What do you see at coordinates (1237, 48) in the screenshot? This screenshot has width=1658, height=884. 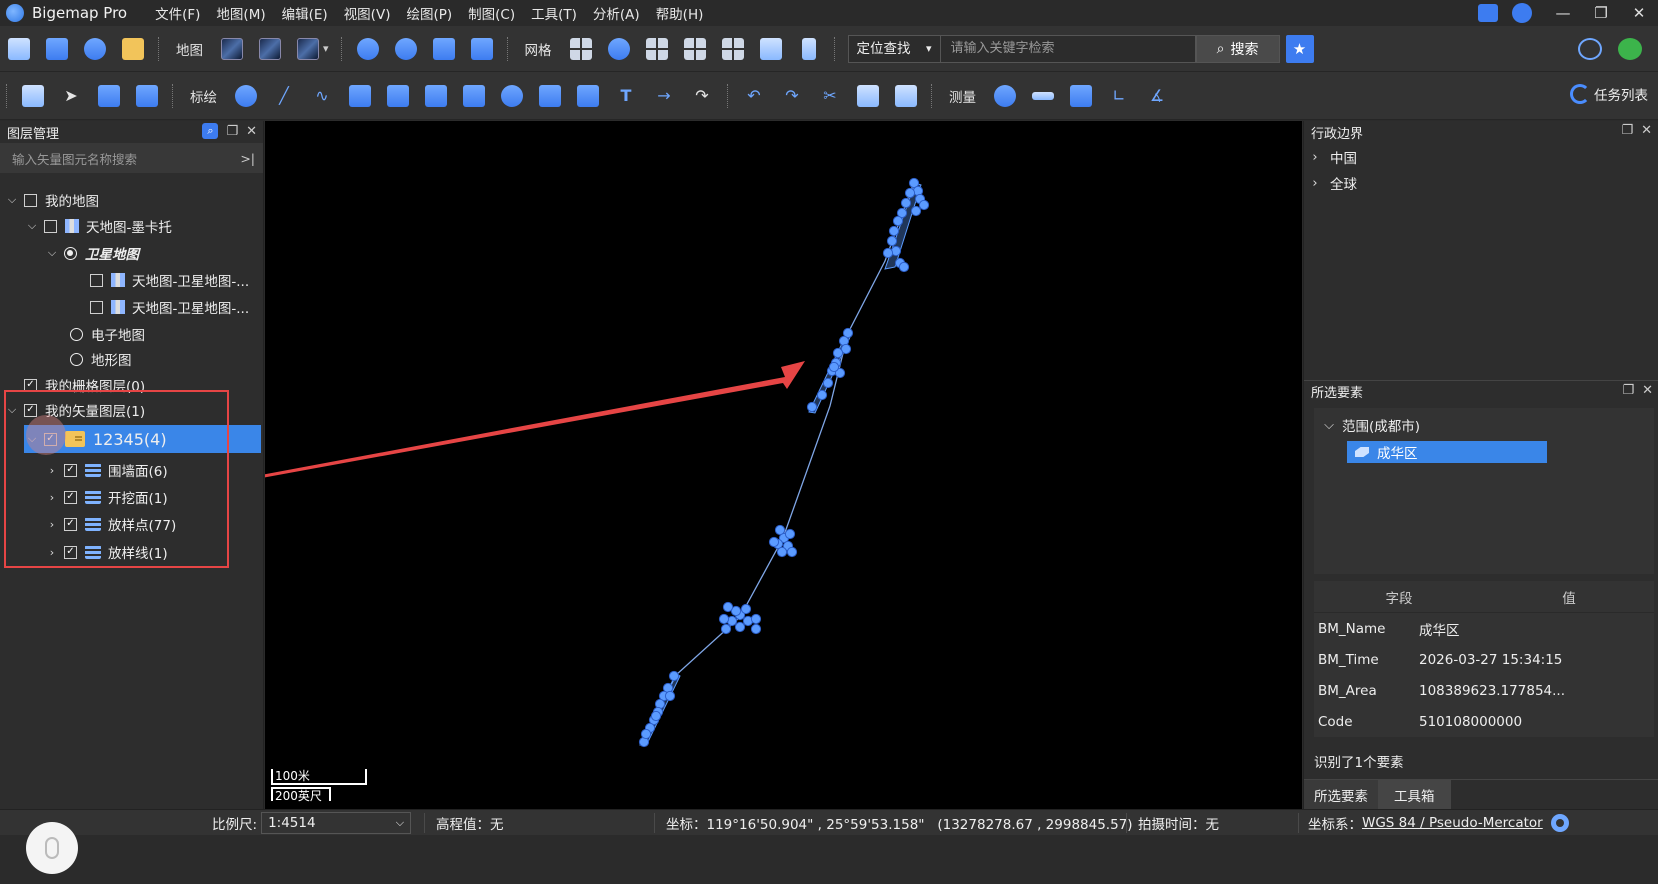 I see `search-button: ⌕ 搜索` at bounding box center [1237, 48].